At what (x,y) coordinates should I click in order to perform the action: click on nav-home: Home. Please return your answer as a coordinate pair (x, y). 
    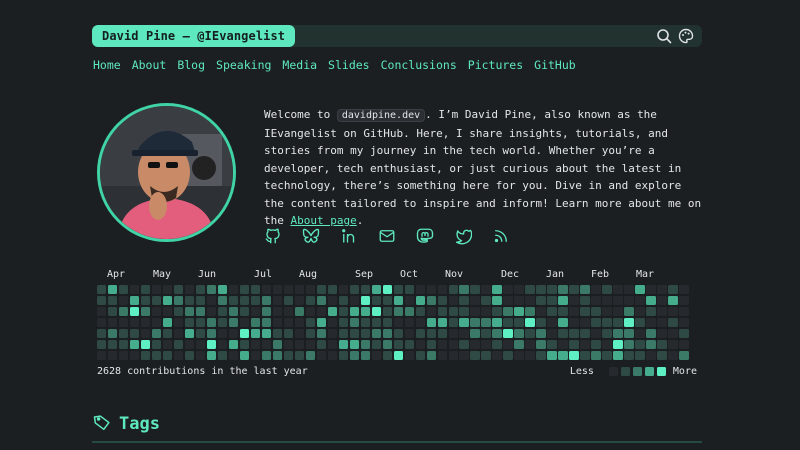
    Looking at the image, I should click on (107, 65).